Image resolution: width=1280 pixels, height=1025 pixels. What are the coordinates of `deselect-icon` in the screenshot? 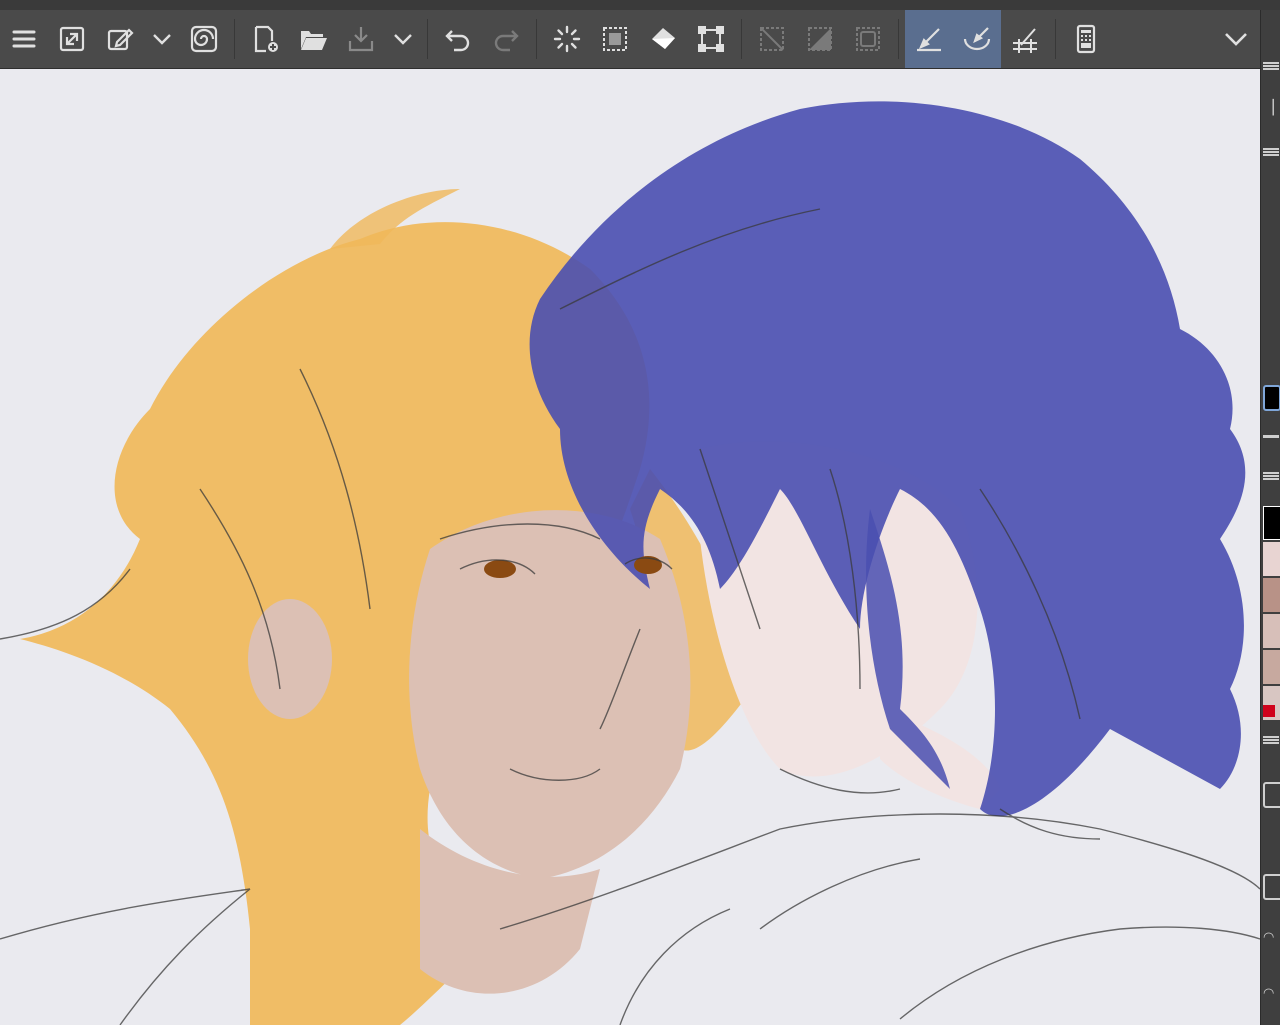 It's located at (772, 39).